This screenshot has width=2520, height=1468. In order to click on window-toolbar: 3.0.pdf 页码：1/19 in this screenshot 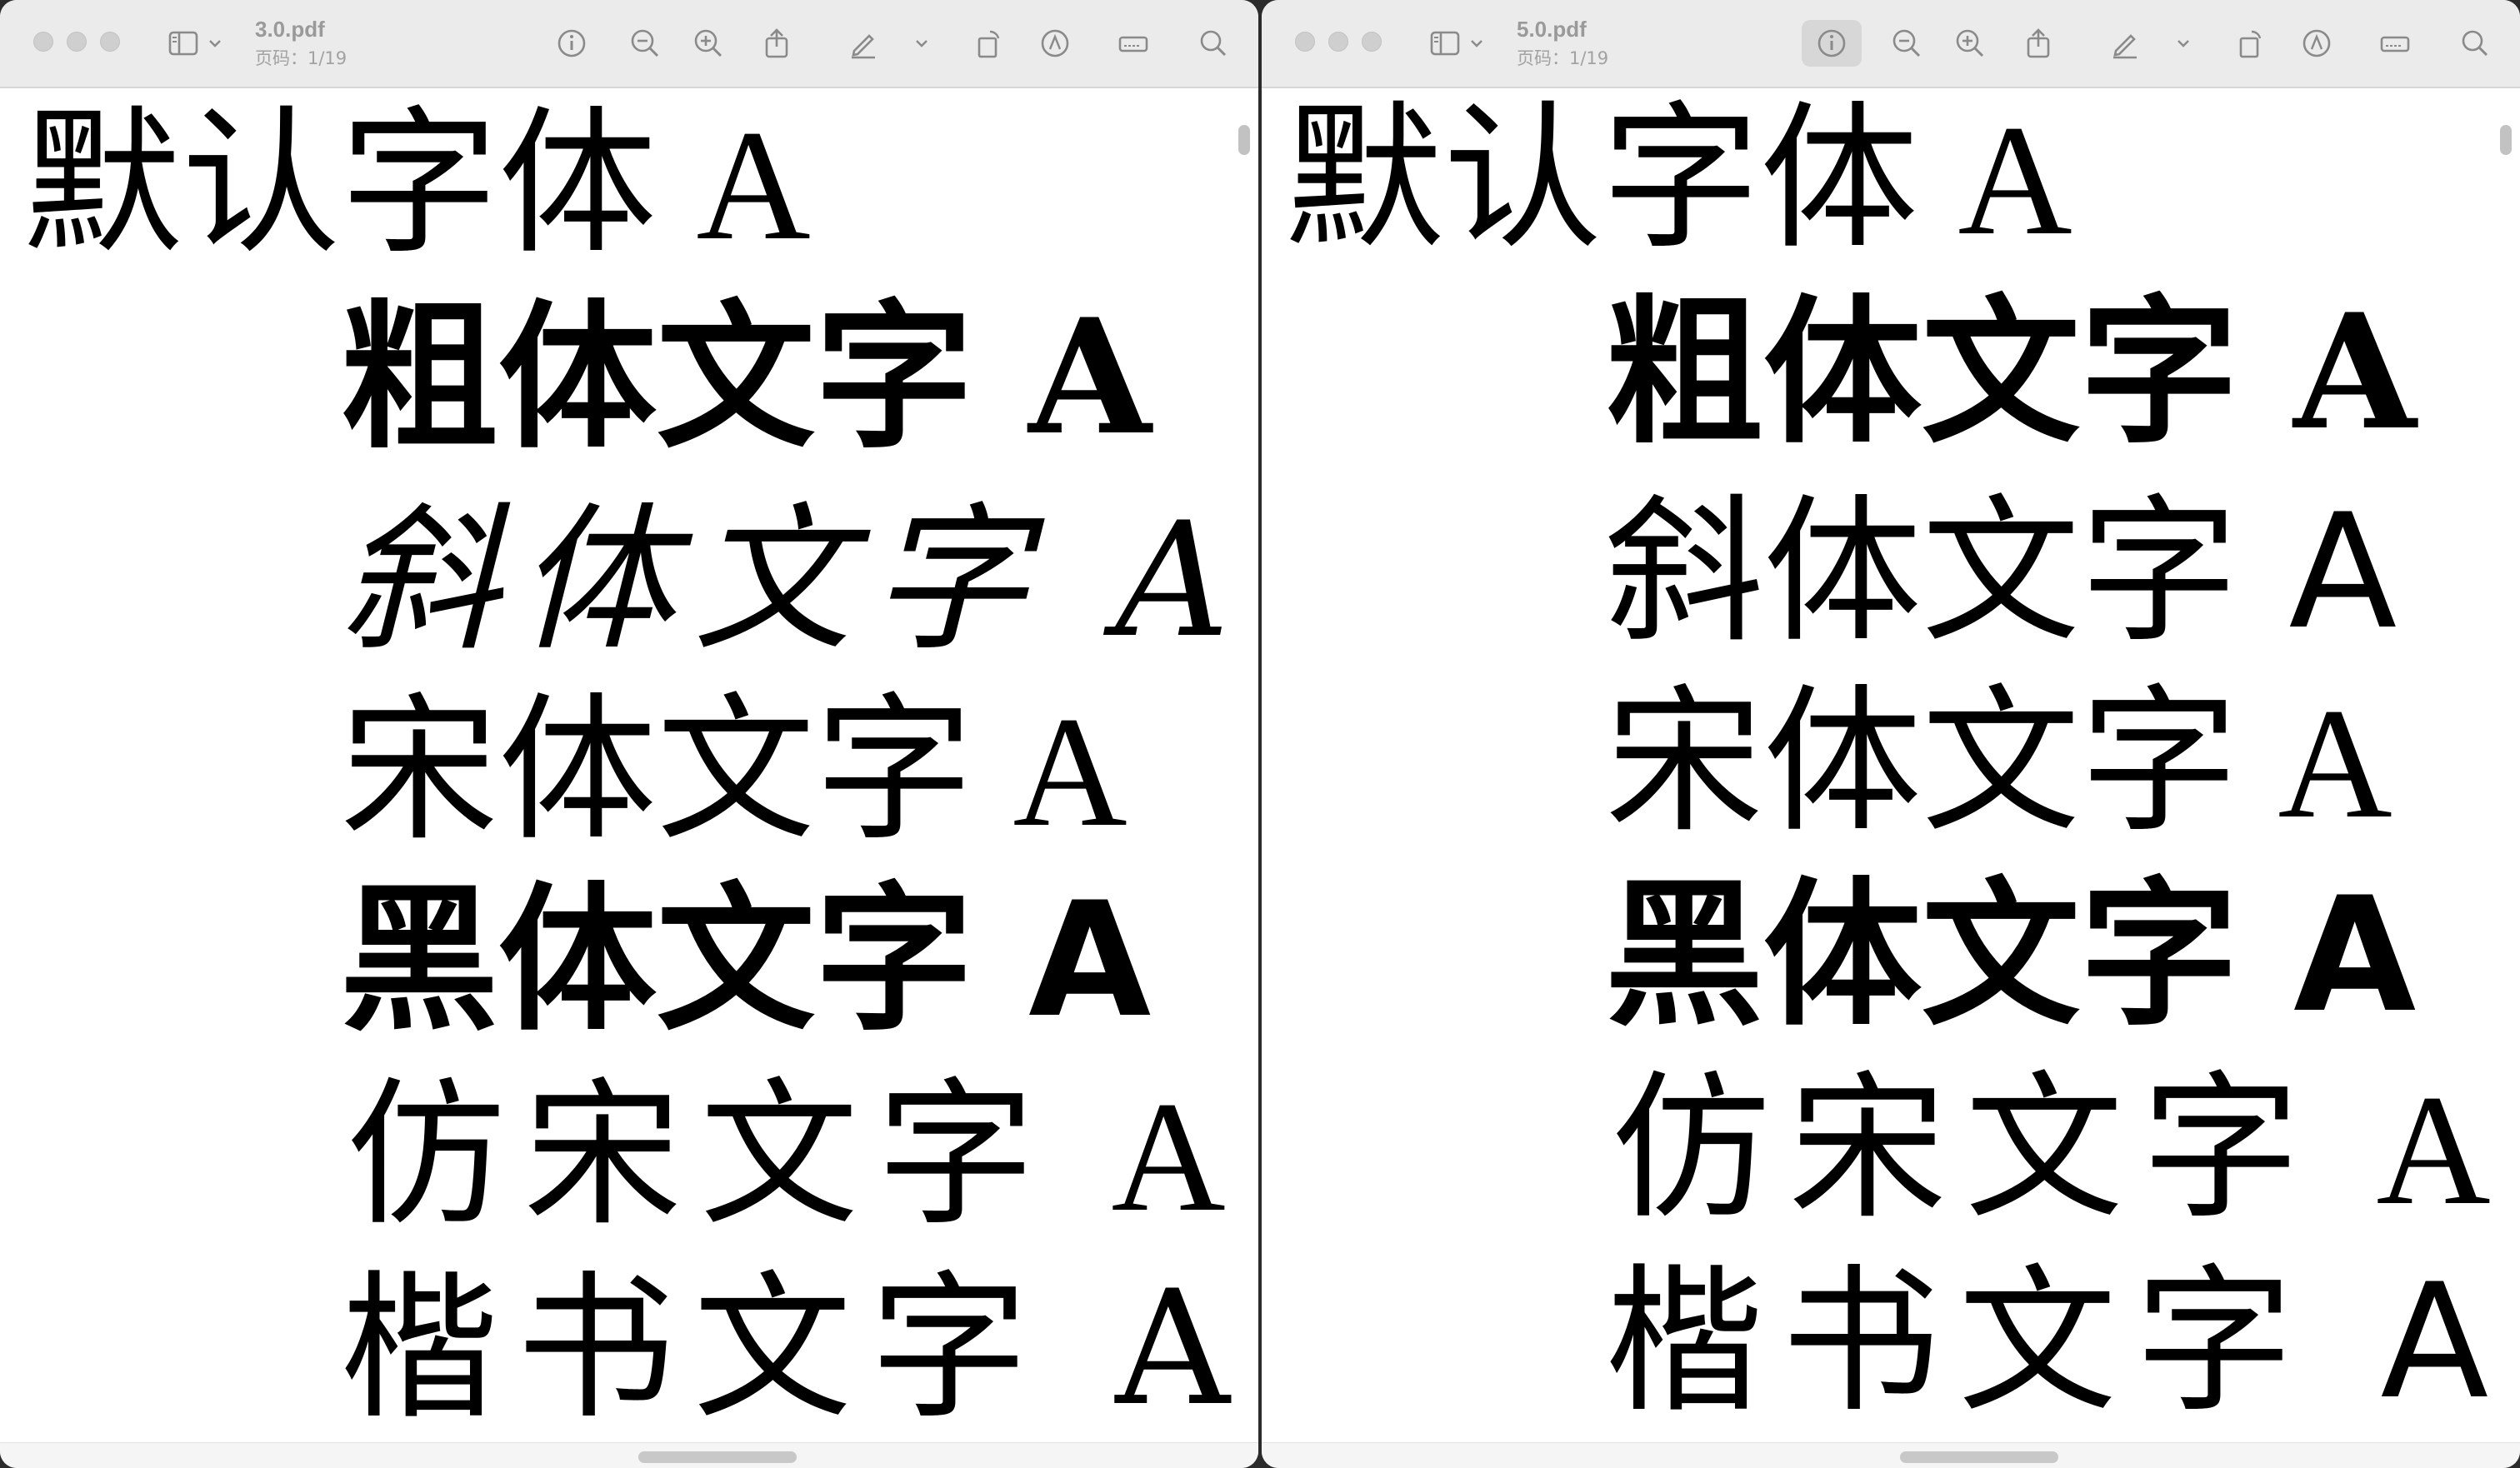, I will do `click(629, 44)`.